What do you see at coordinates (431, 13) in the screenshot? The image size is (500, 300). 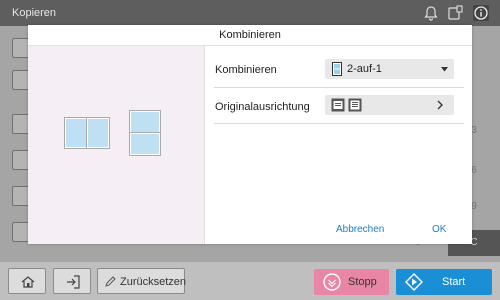 I see `bell-icon` at bounding box center [431, 13].